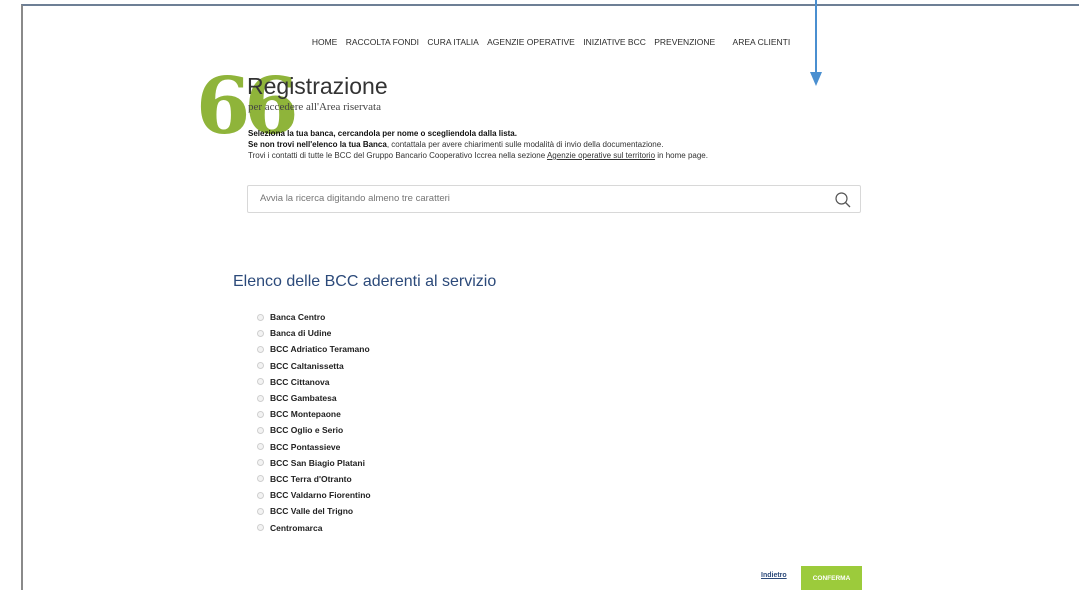 The image size is (1079, 590). I want to click on bank-option: BCC Cittanova, so click(314, 382).